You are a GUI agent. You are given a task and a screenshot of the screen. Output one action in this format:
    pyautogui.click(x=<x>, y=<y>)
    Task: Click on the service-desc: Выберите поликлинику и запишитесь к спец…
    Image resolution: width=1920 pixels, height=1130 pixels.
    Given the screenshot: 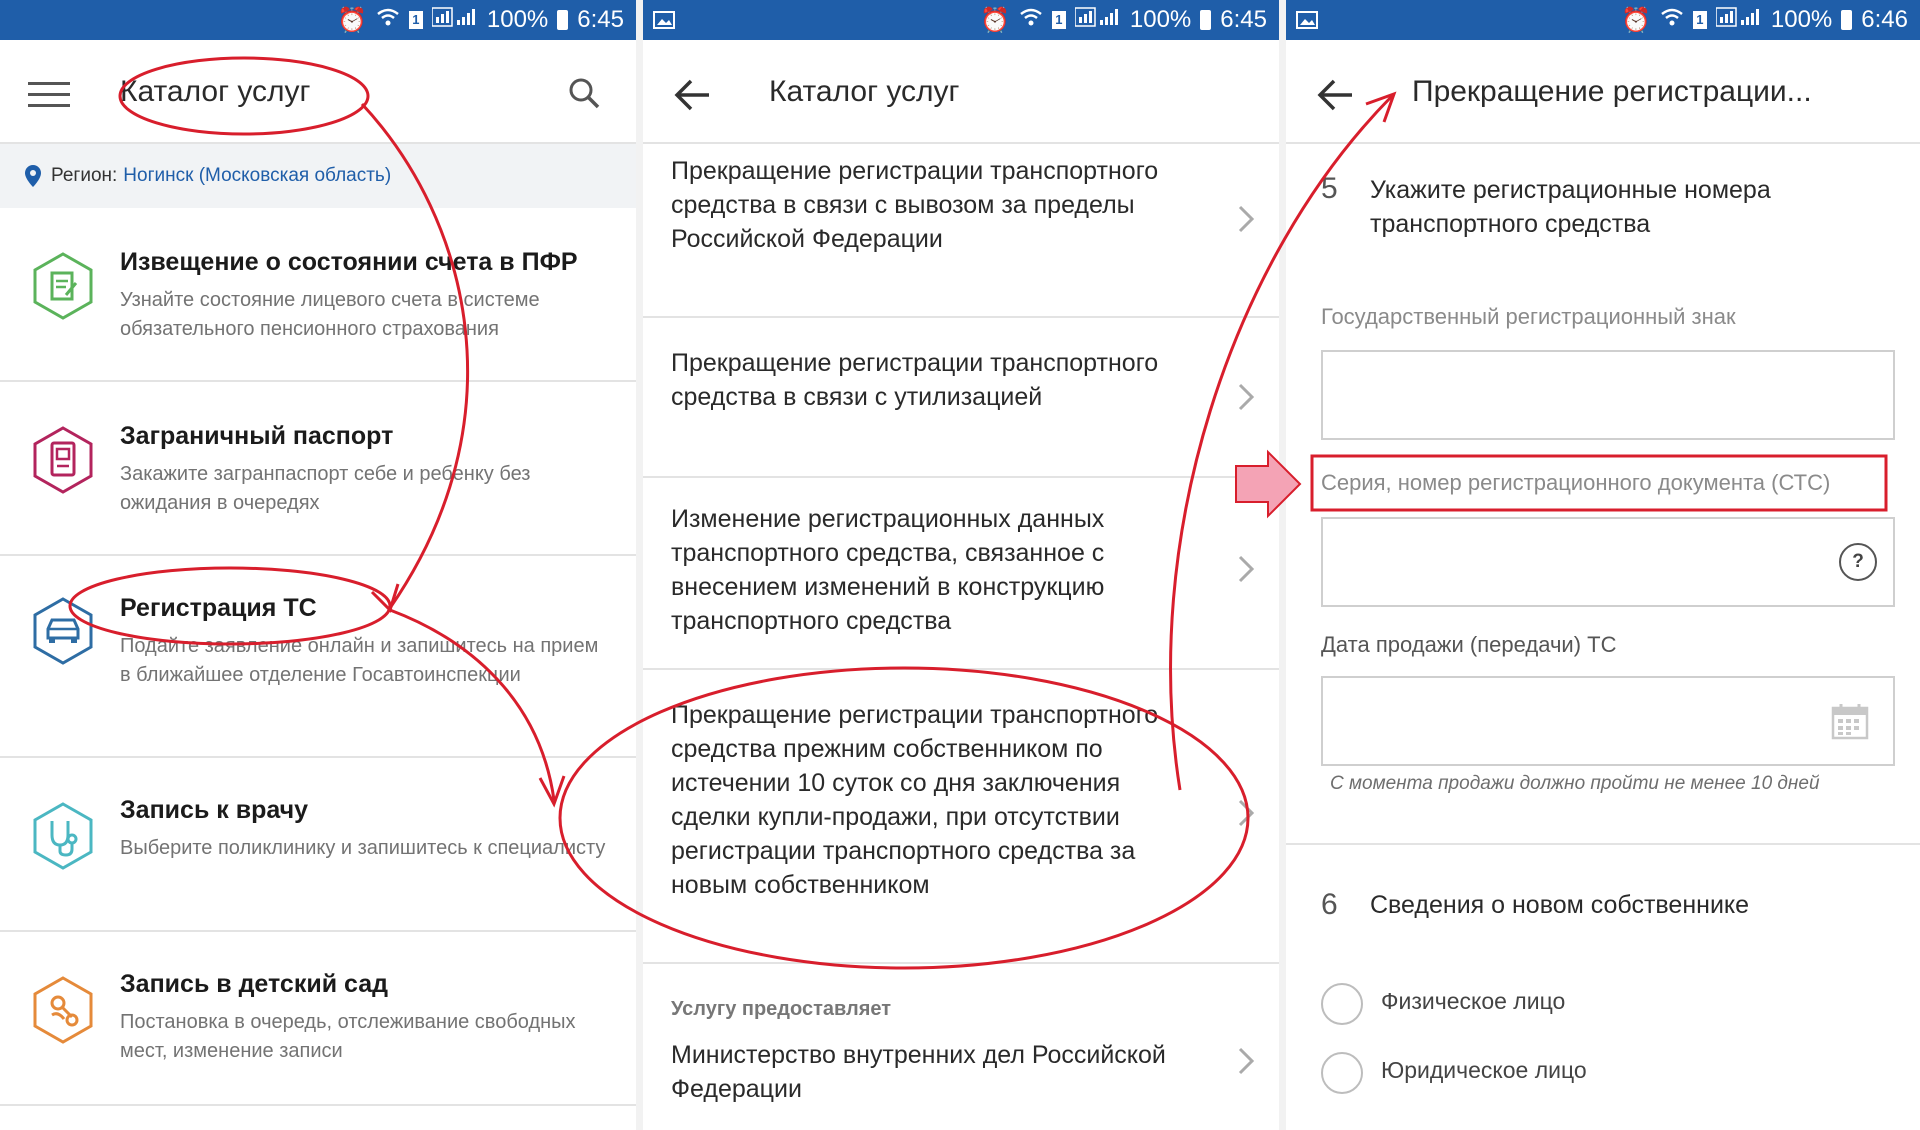 What is the action you would take?
    pyautogui.click(x=363, y=848)
    